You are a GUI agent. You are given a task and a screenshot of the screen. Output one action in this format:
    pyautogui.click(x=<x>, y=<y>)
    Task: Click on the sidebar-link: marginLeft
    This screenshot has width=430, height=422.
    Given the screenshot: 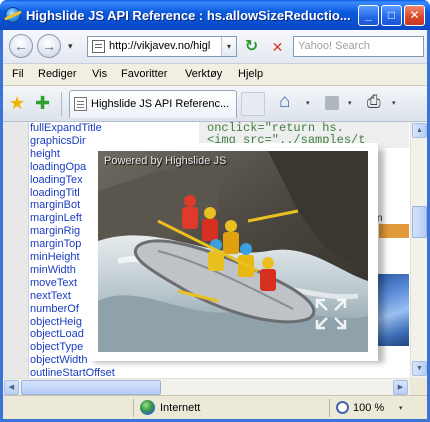 What is the action you would take?
    pyautogui.click(x=56, y=218)
    